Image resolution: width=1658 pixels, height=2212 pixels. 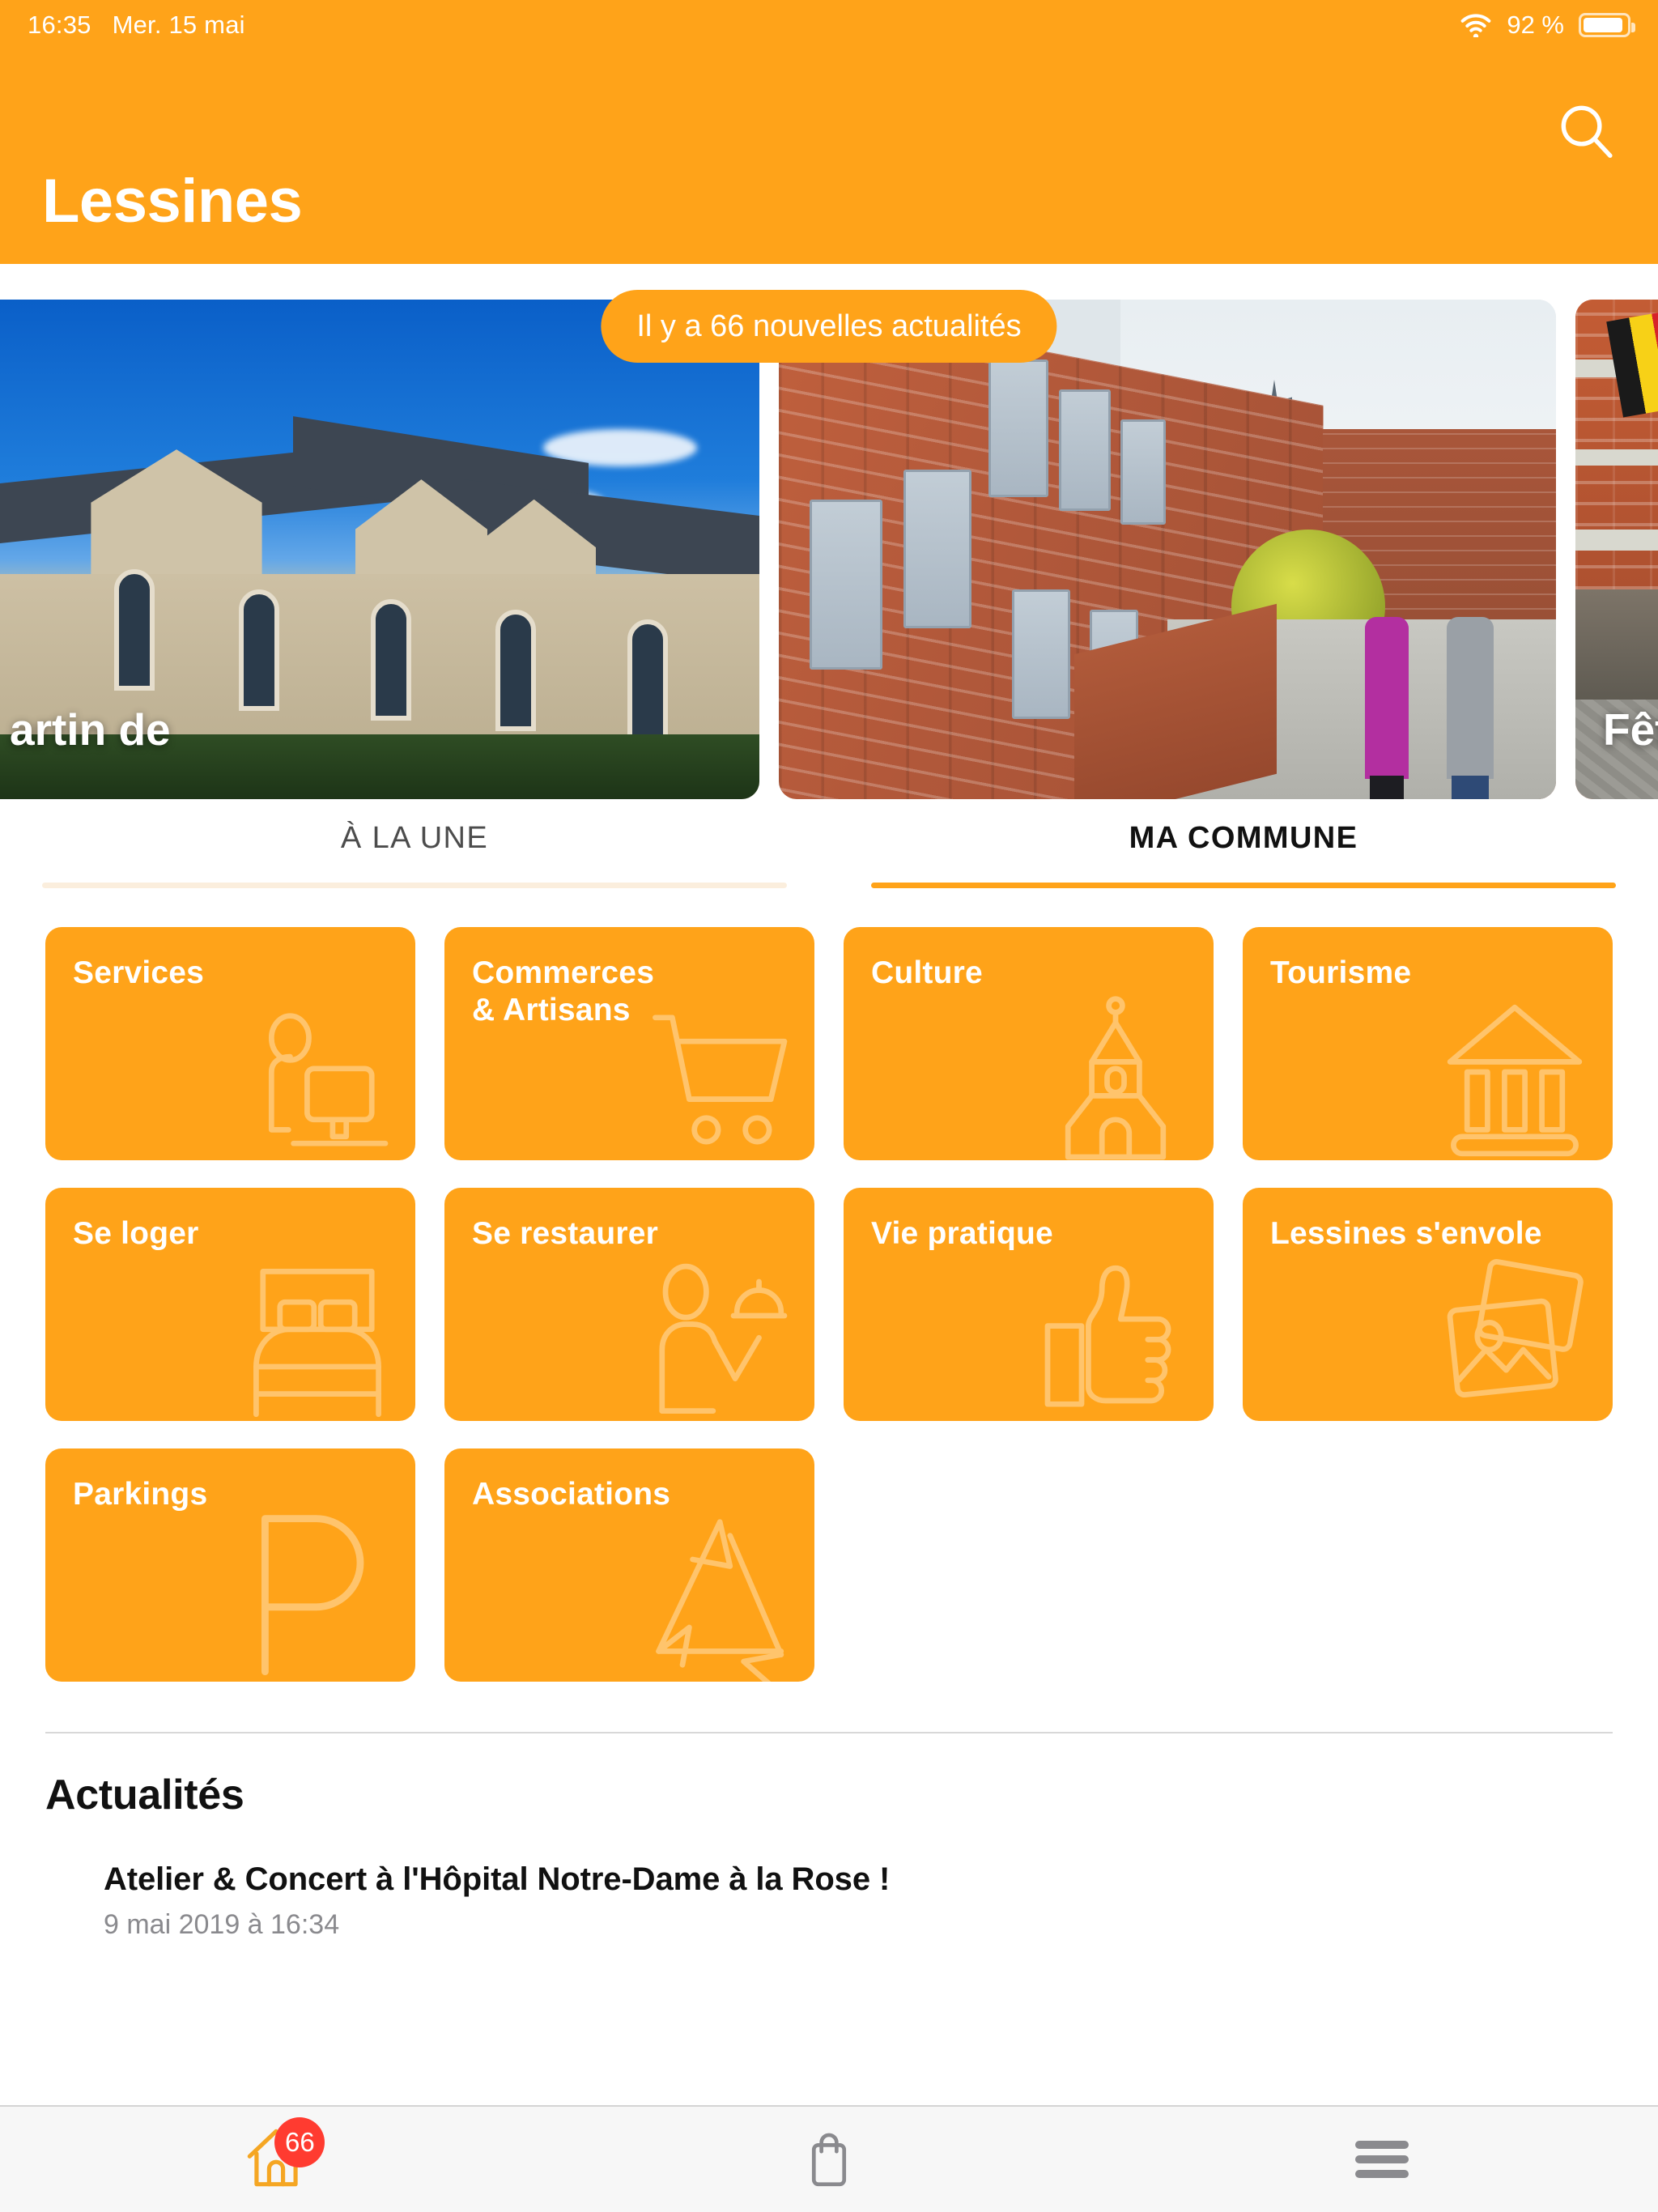 I want to click on tile-parkings: Parkings, so click(x=230, y=1565).